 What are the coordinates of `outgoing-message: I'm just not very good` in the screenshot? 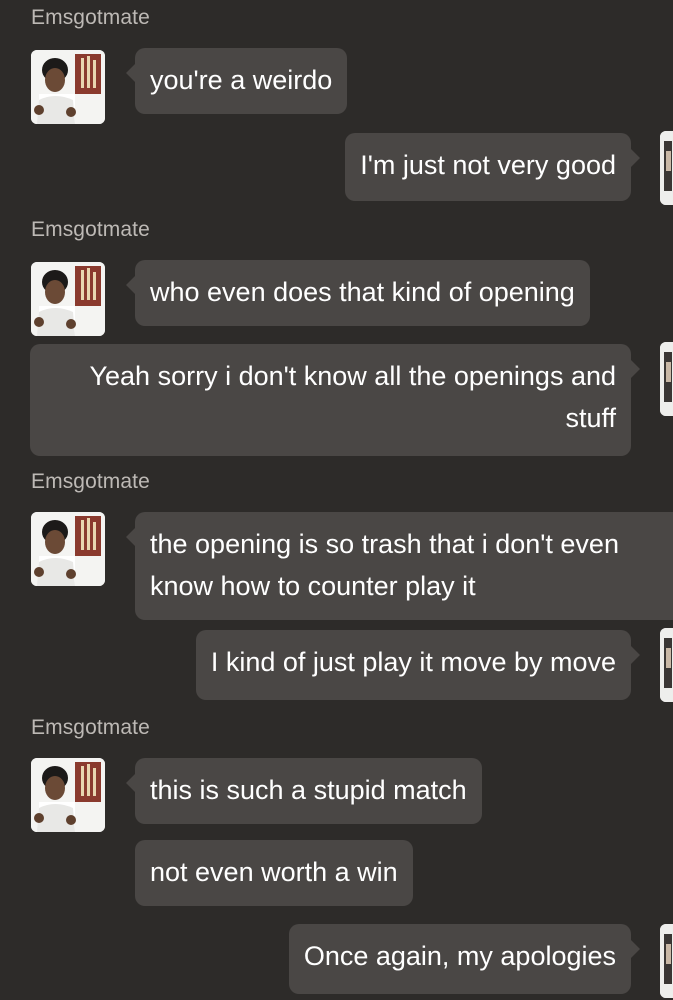 It's located at (492, 167).